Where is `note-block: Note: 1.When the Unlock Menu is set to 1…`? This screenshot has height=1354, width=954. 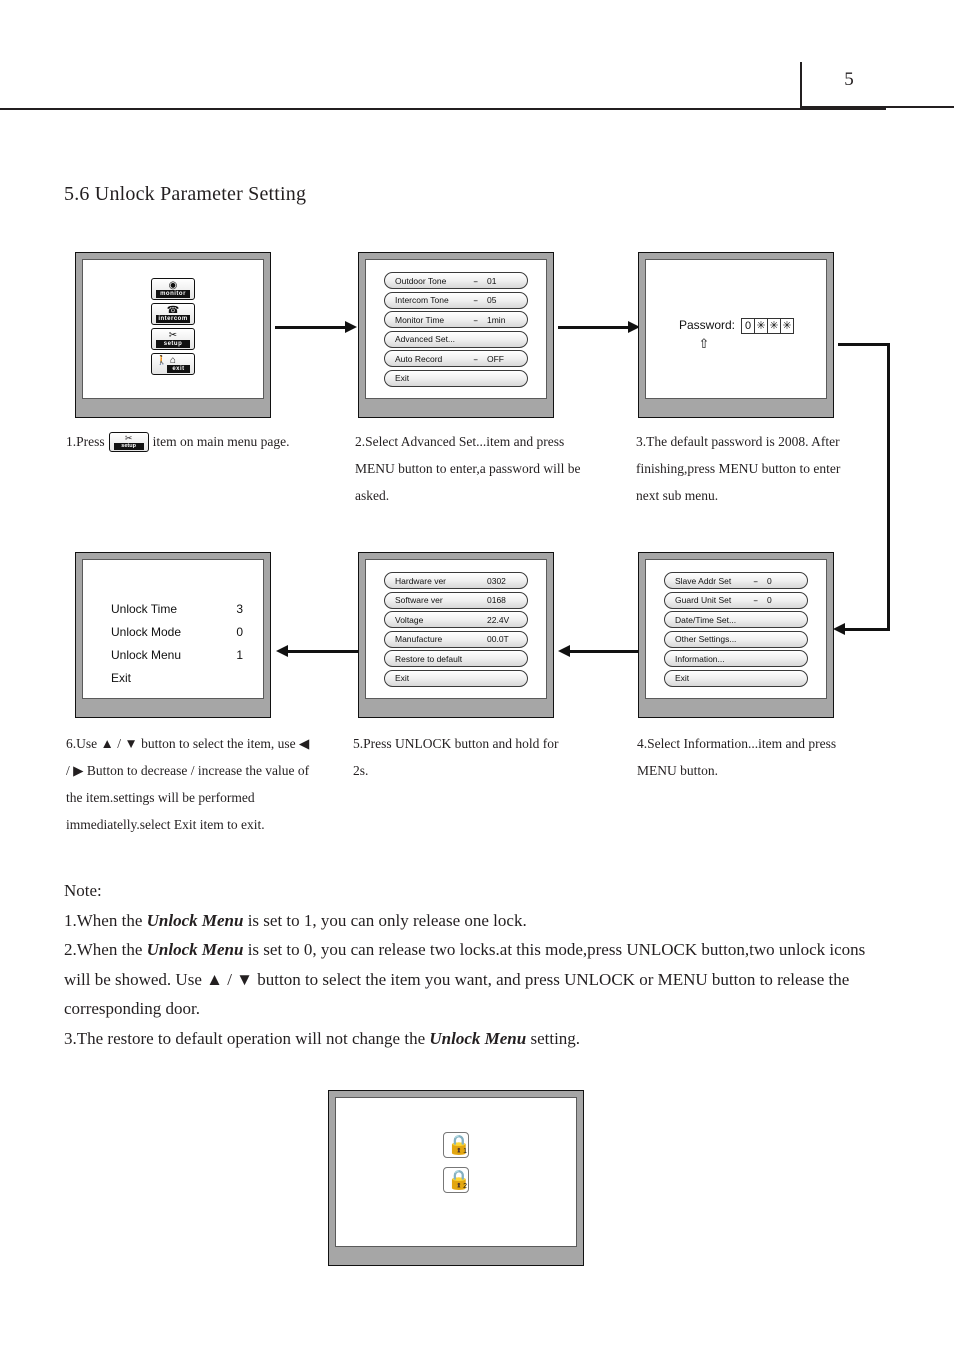
note-block: Note: 1.When the Unlock Menu is set to 1… is located at coordinates (477, 964).